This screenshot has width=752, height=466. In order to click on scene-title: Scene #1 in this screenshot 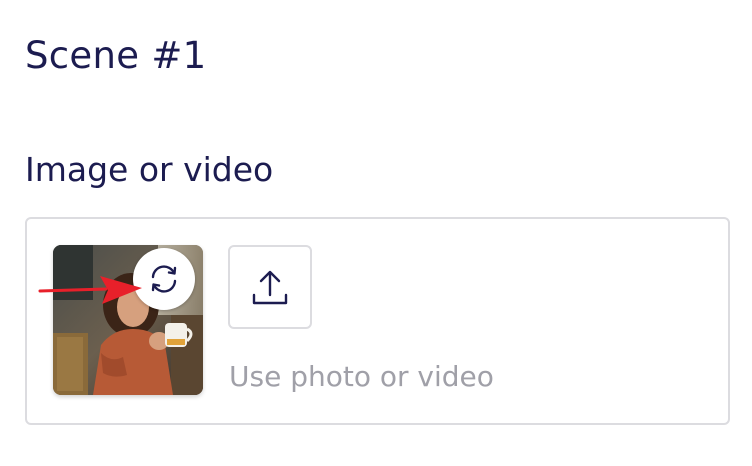, I will do `click(116, 55)`.